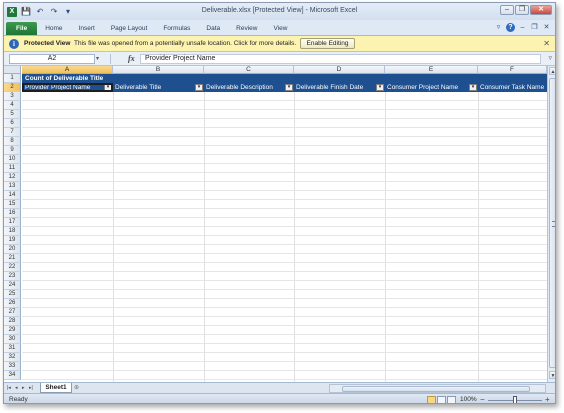 Image resolution: width=564 pixels, height=413 pixels. I want to click on row-header: 14, so click(12, 195).